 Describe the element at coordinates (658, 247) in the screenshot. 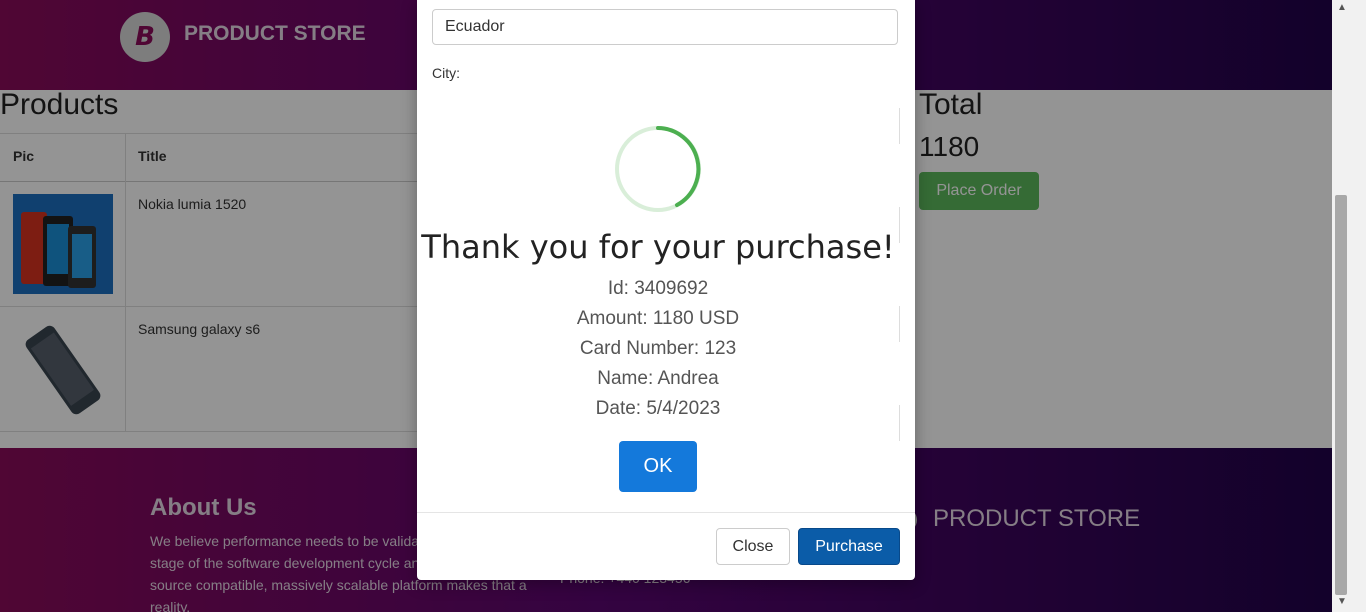

I see `alert-title: Thank you for your purchase!` at that location.